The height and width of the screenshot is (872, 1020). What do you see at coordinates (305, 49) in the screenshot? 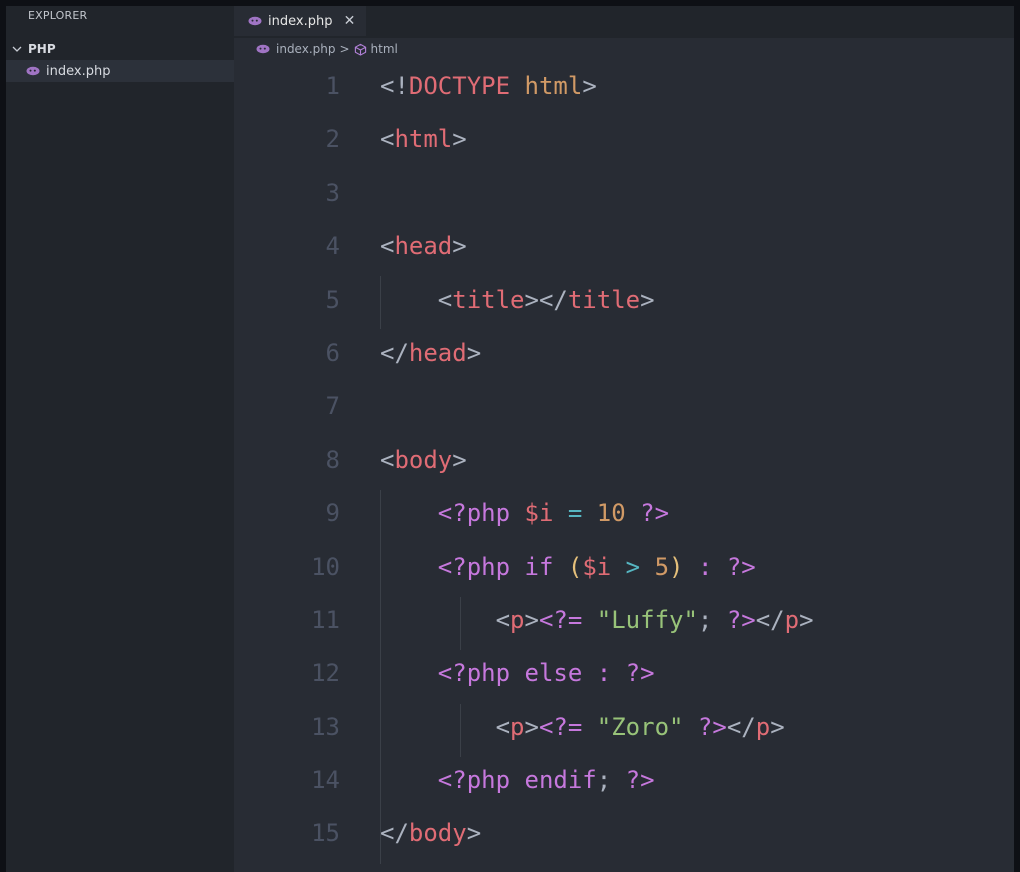
I see `breadcrumb-file: index.php` at bounding box center [305, 49].